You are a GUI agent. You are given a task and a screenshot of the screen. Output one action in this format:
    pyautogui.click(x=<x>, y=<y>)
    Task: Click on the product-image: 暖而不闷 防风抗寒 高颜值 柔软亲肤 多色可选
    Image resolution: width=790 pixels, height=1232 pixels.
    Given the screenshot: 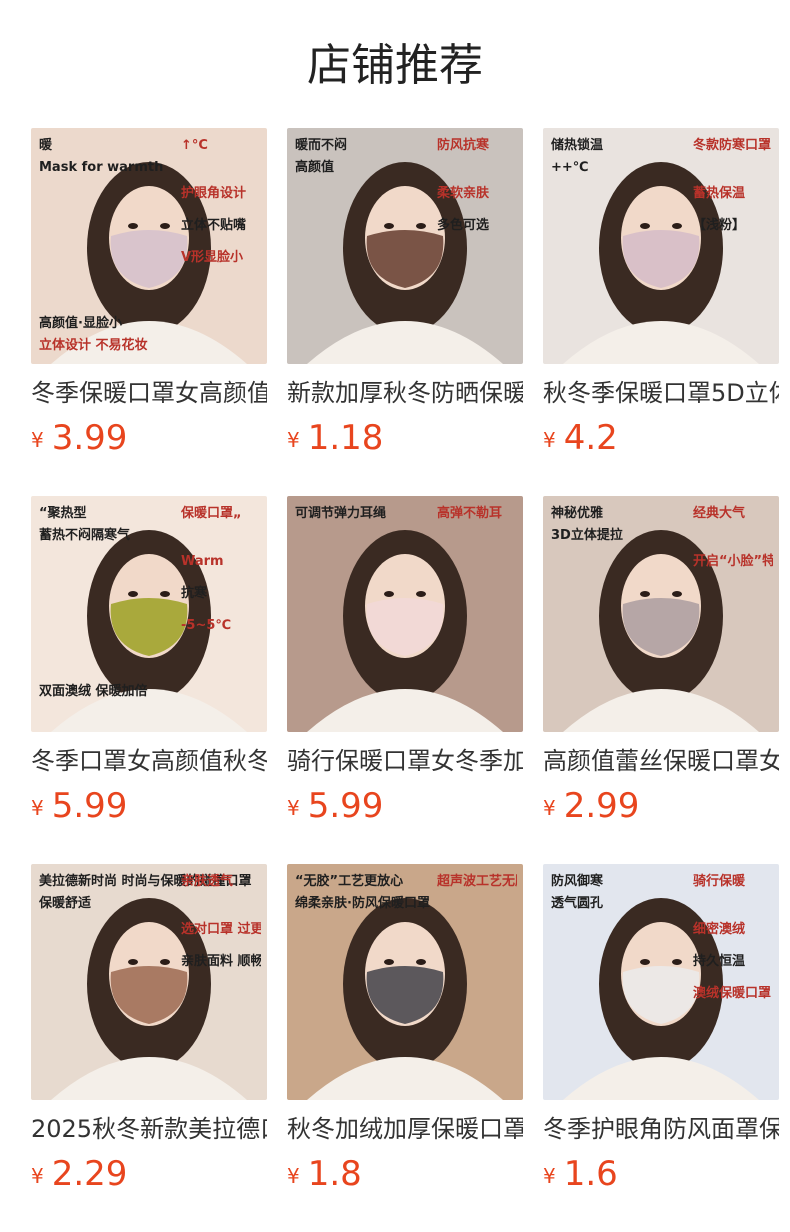 What is the action you would take?
    pyautogui.click(x=405, y=246)
    